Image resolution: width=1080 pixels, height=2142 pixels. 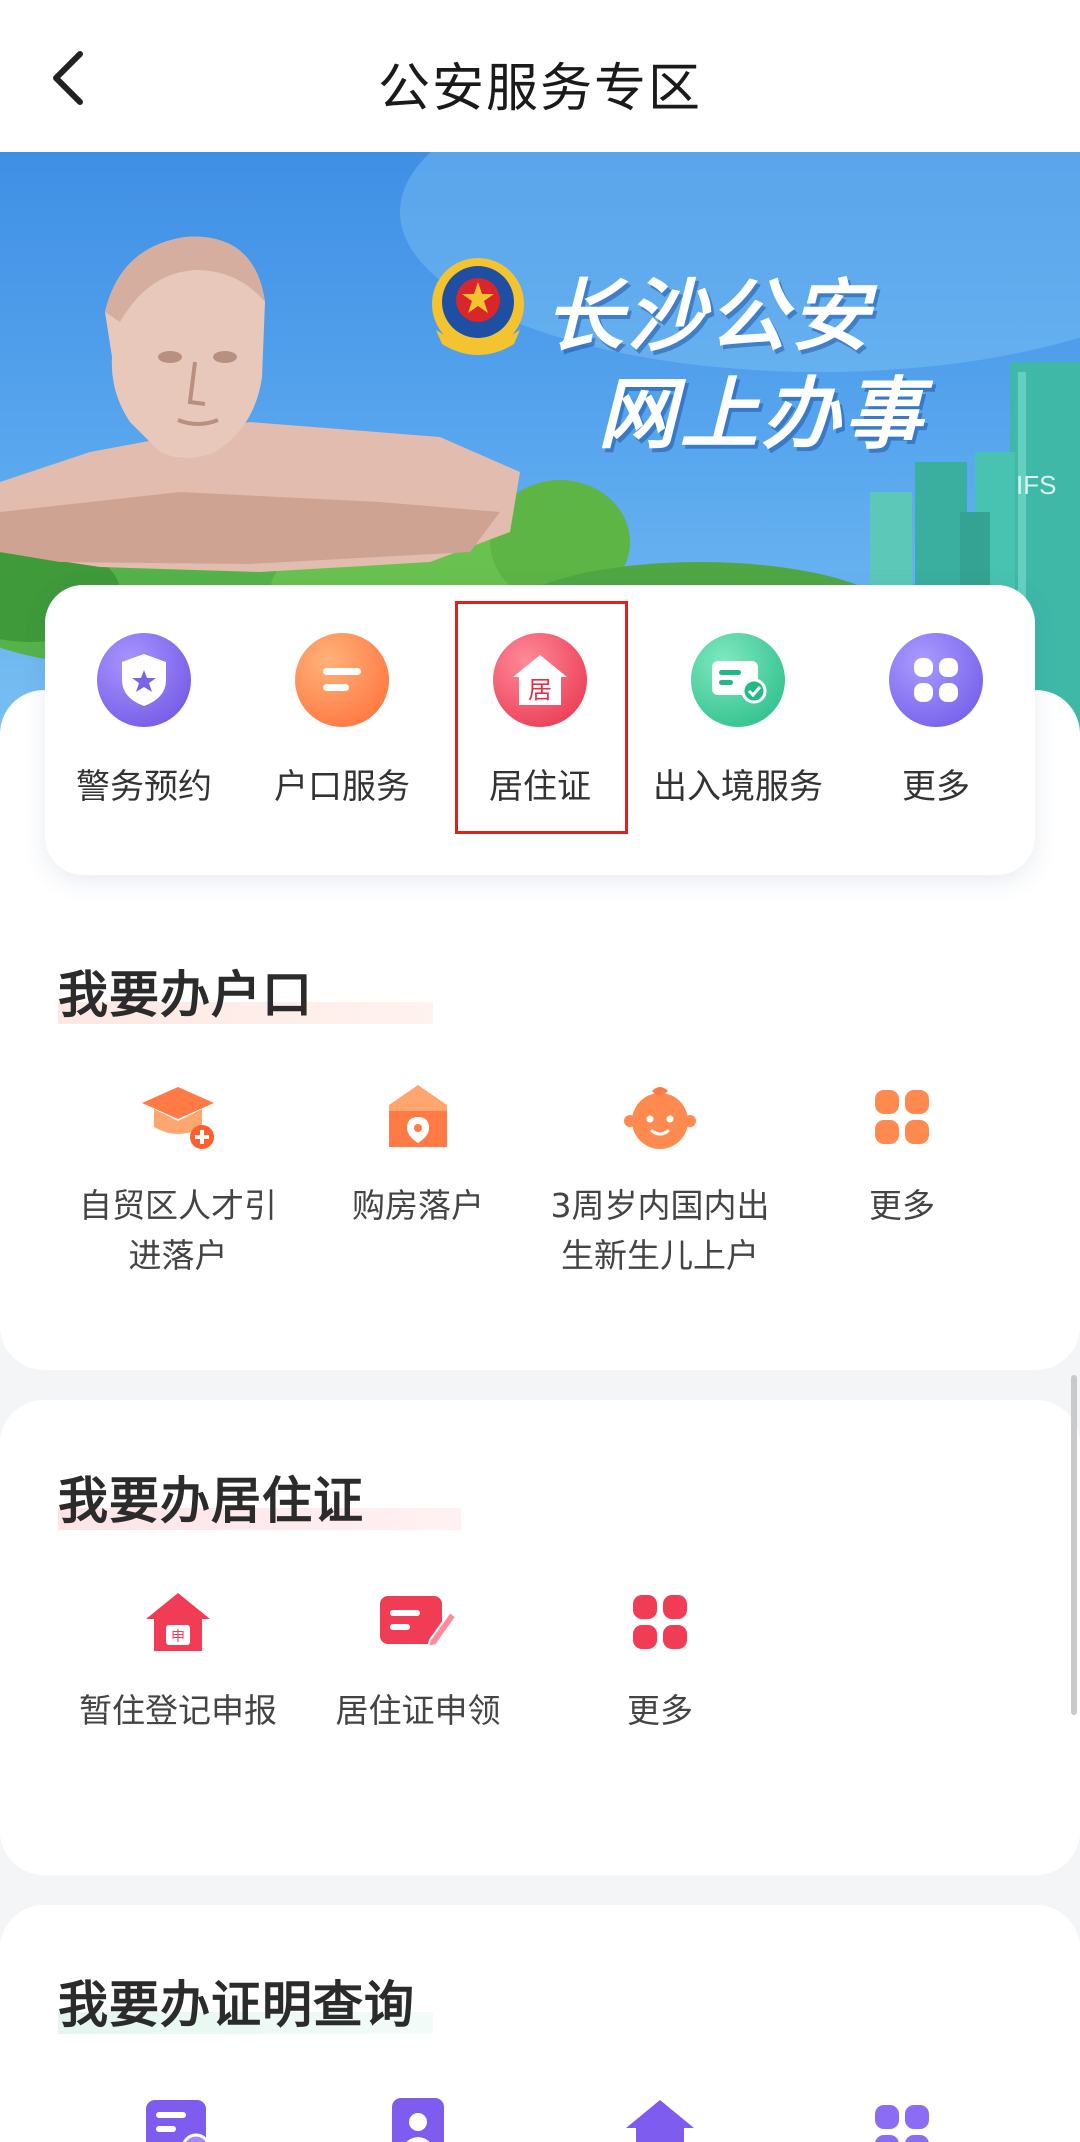 I want to click on section-title-certificate-query: 我要办证明查询, so click(x=236, y=2005).